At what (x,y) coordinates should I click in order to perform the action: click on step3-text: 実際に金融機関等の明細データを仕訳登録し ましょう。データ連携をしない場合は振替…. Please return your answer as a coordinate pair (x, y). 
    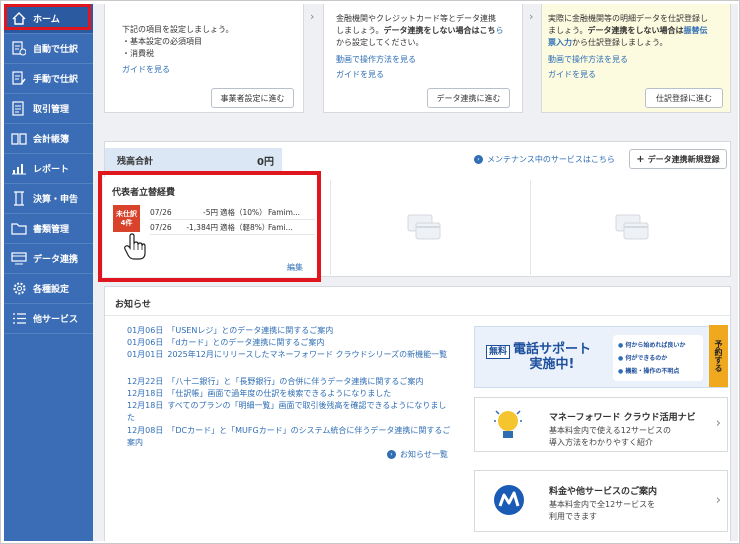
    Looking at the image, I should click on (628, 30).